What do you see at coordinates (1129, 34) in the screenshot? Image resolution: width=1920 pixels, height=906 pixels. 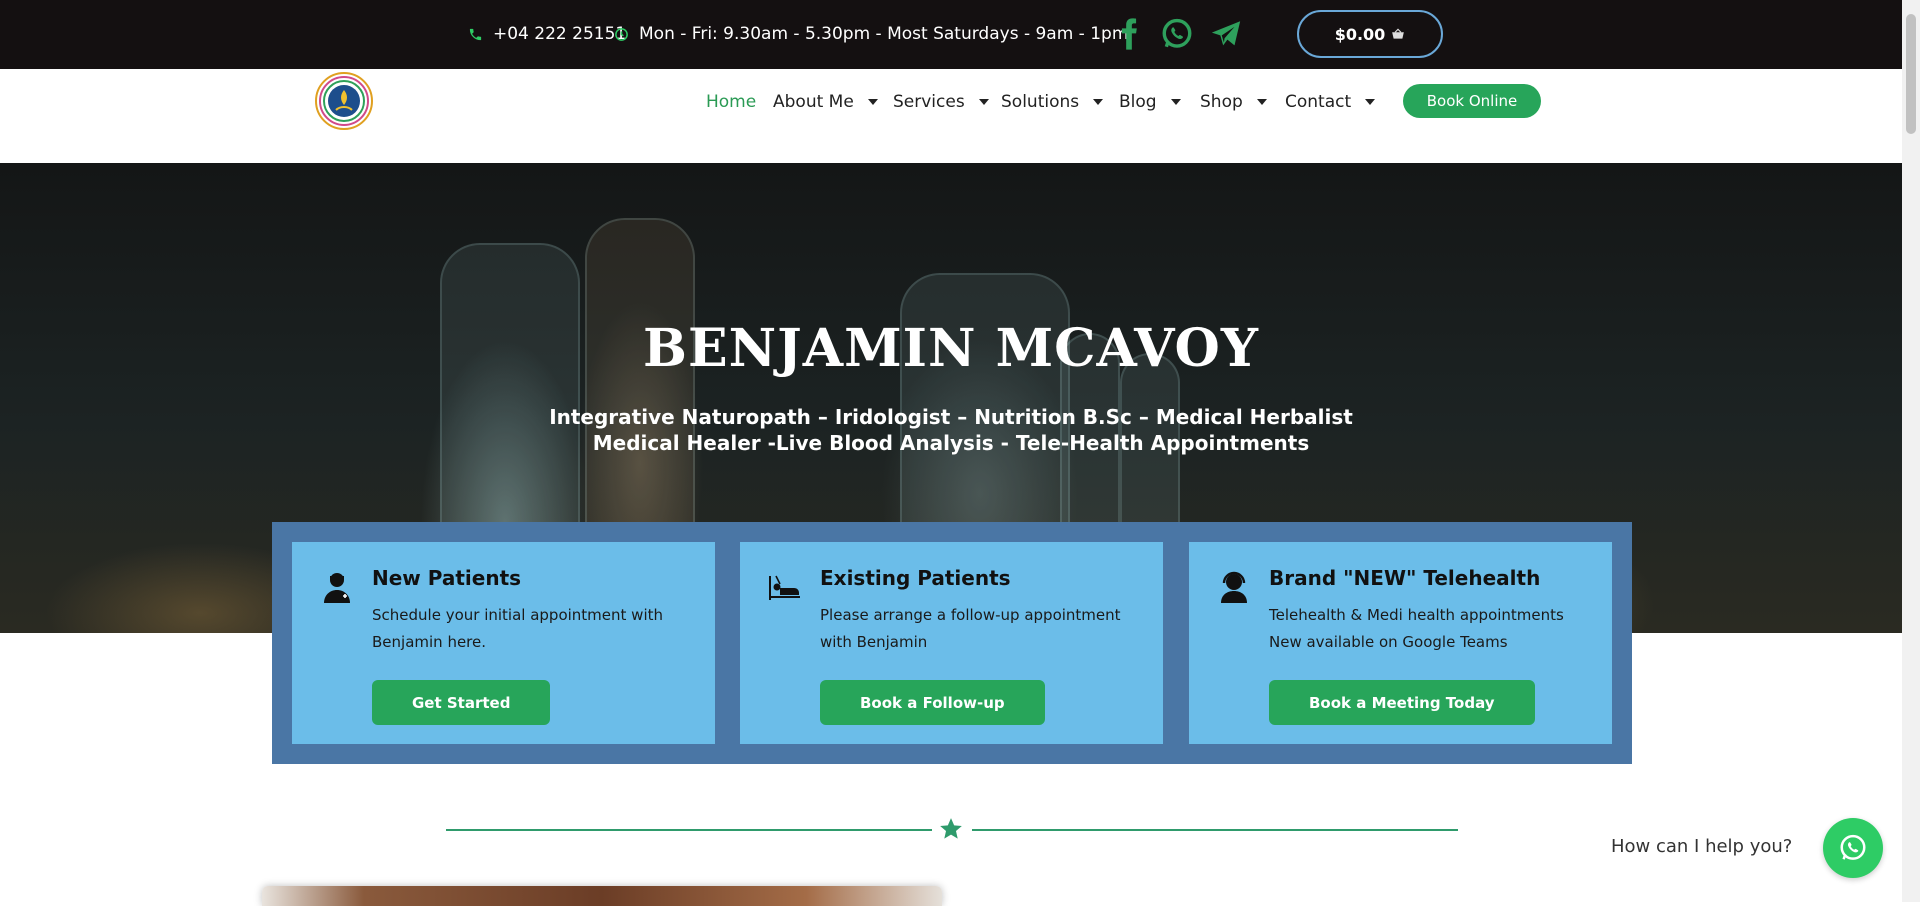 I see `facebook-icon` at bounding box center [1129, 34].